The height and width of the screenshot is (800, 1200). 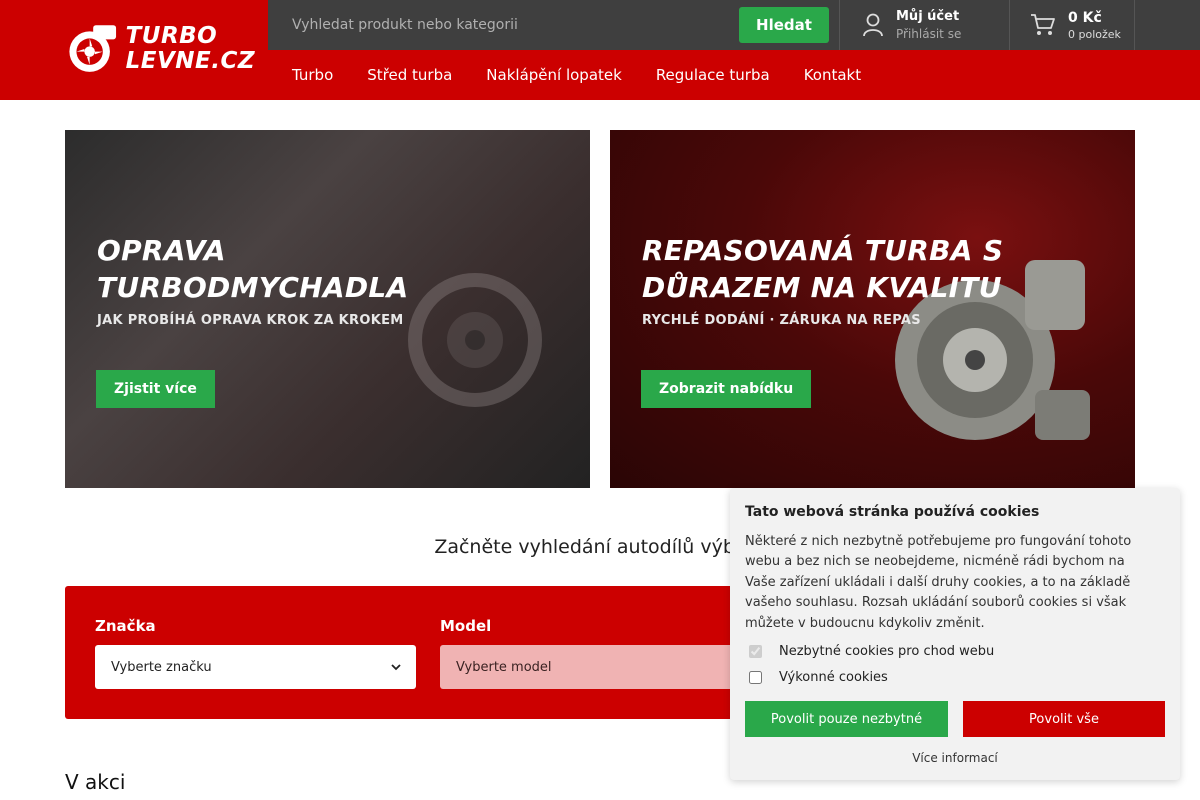 What do you see at coordinates (822, 269) in the screenshot?
I see `banner-title: REPASOVANÁ TURBA S DŮRAZEM NA KVALITU` at bounding box center [822, 269].